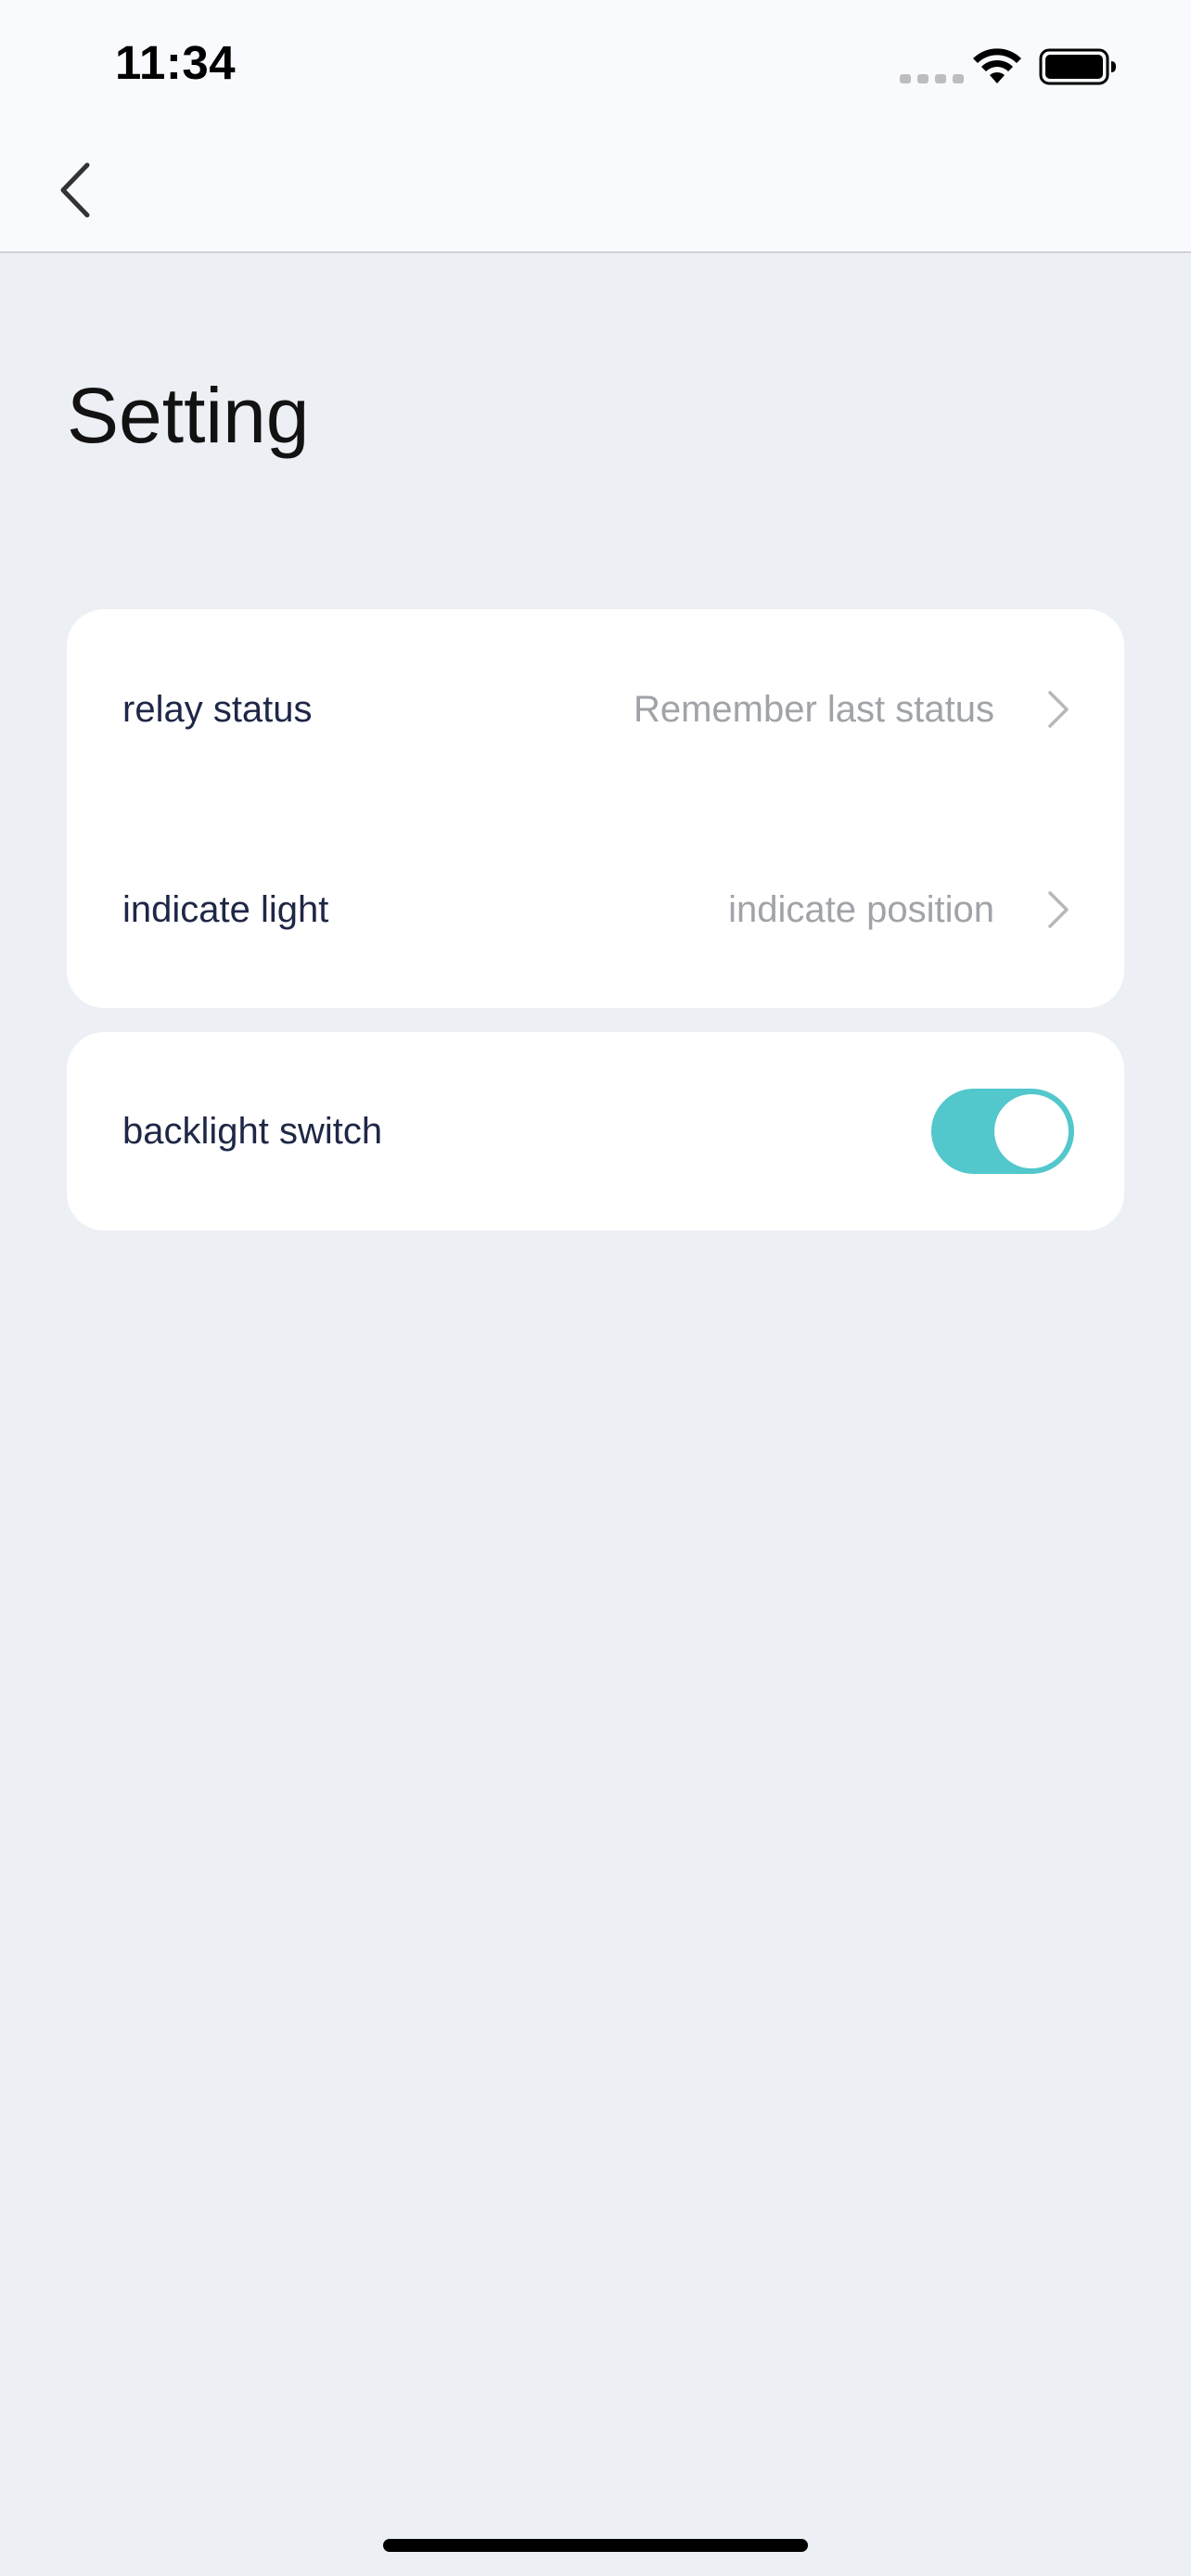  I want to click on top-bar: 11:34, so click(595, 126).